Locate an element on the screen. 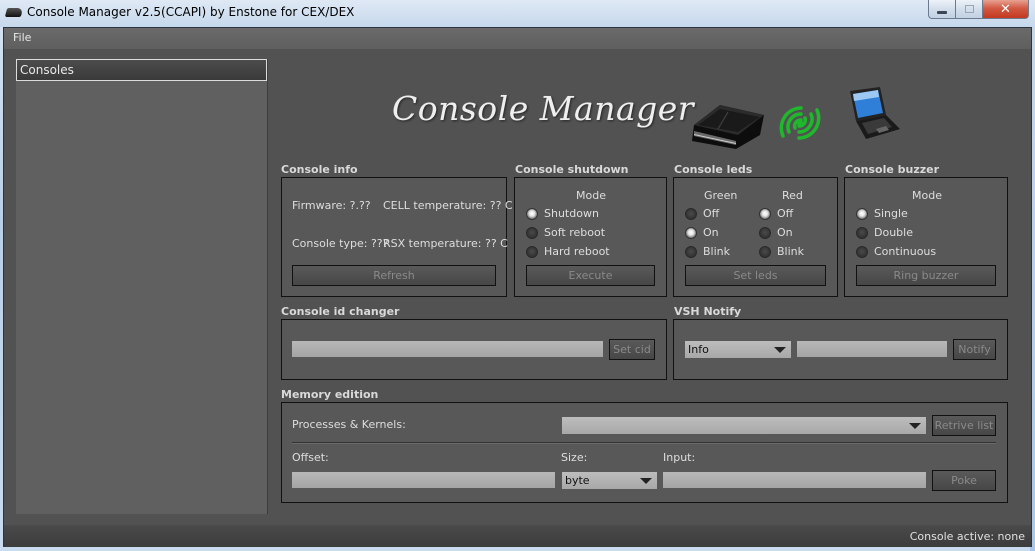  ring-buzzer-button: Ring buzzer is located at coordinates (926, 275).